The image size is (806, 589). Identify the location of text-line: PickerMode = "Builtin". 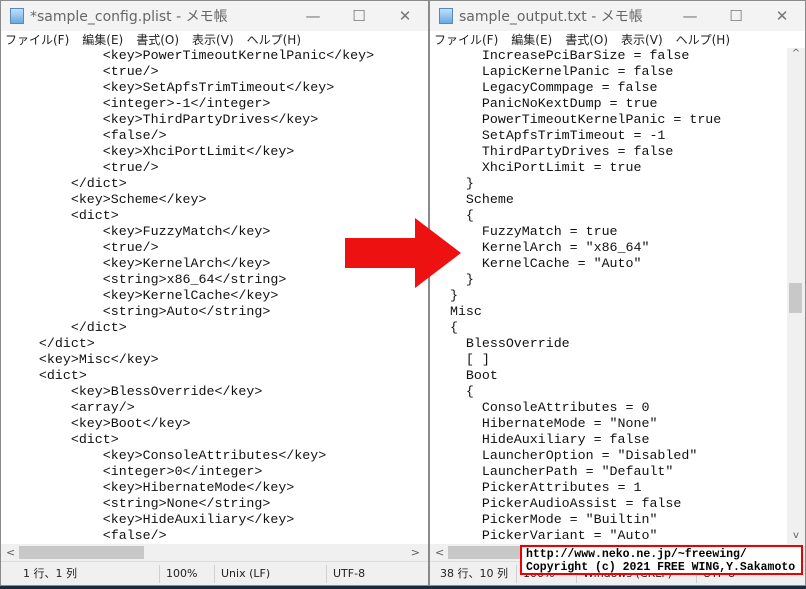
(546, 519).